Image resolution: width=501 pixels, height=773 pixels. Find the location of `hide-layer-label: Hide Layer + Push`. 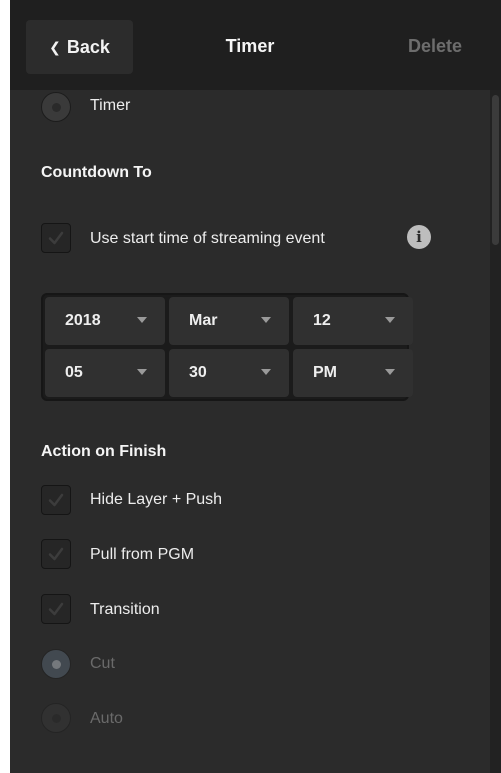

hide-layer-label: Hide Layer + Push is located at coordinates (156, 499).